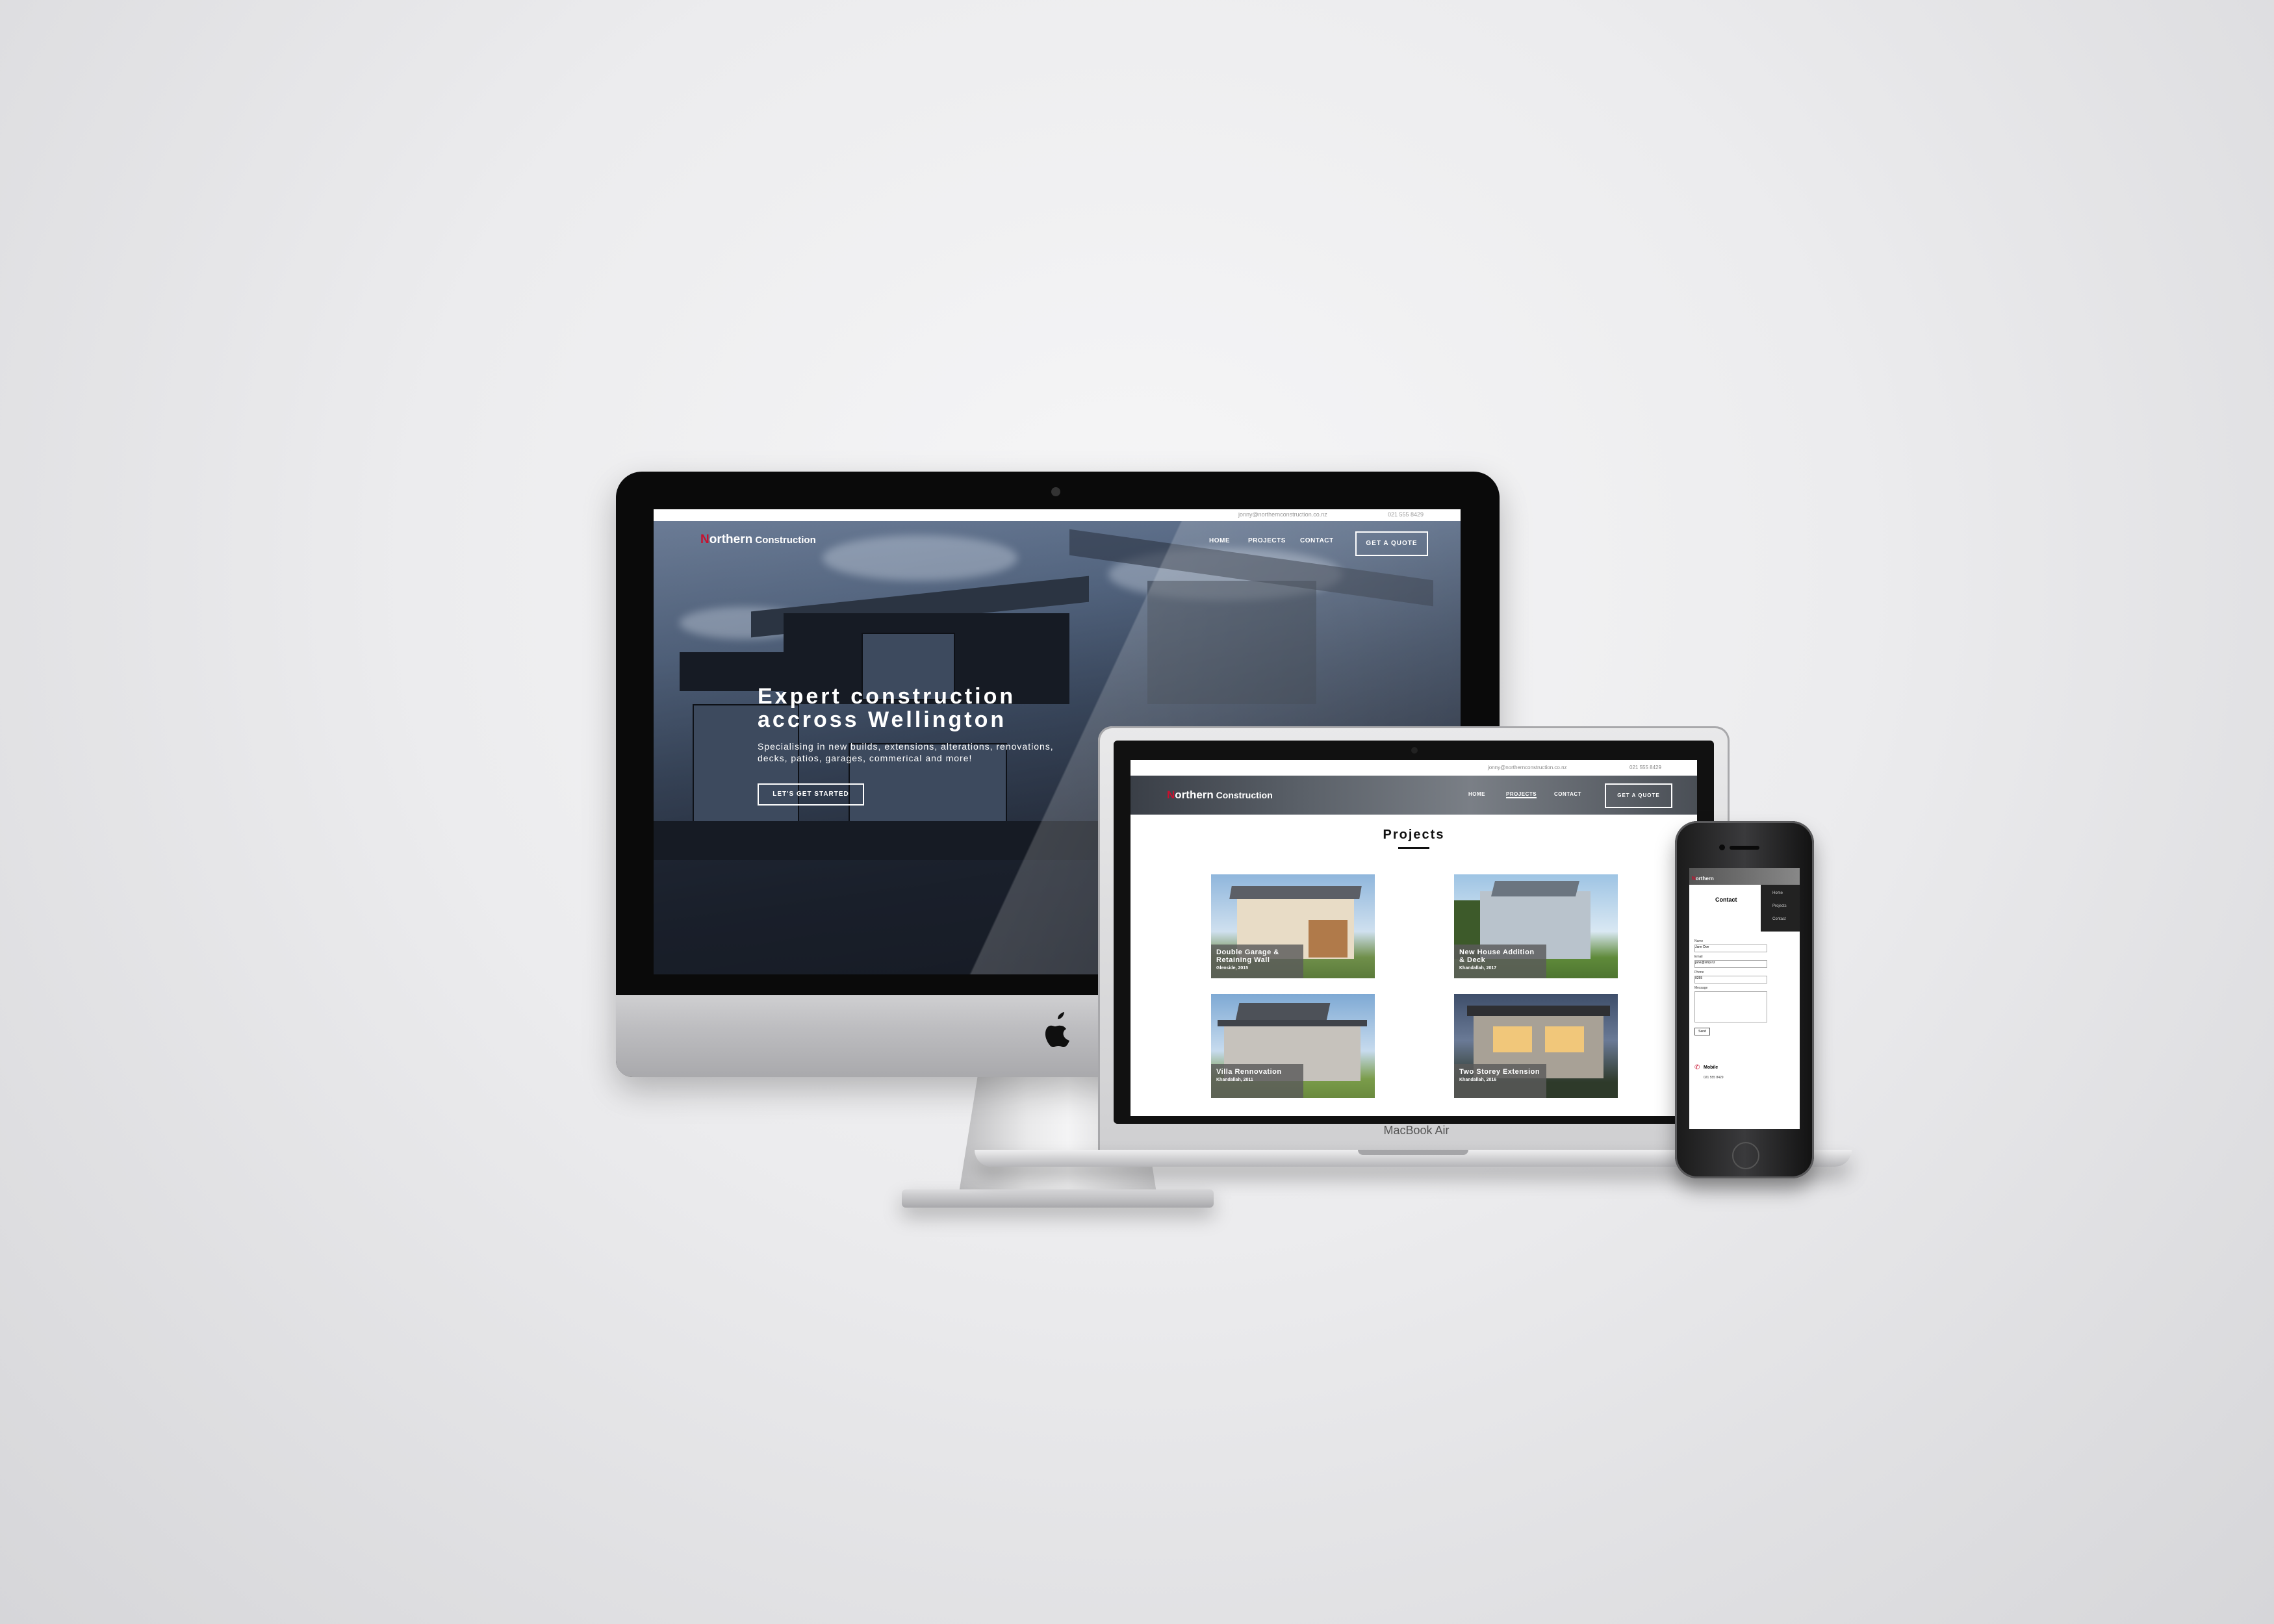  Describe the element at coordinates (1257, 1081) in the screenshot. I see `project-label: Villa Rennovation Khandallah, 2011` at that location.